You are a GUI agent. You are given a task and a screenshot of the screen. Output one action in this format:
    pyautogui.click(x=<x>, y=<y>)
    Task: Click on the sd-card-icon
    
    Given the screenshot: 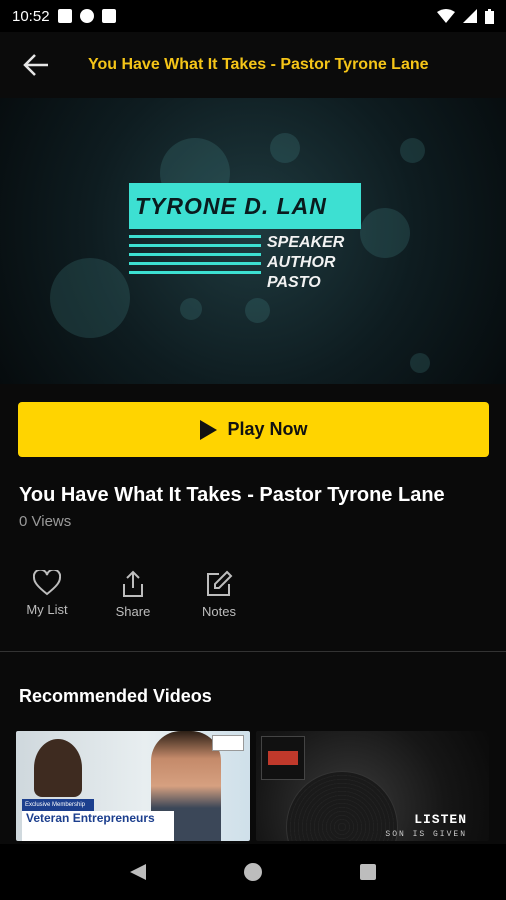 What is the action you would take?
    pyautogui.click(x=108, y=16)
    